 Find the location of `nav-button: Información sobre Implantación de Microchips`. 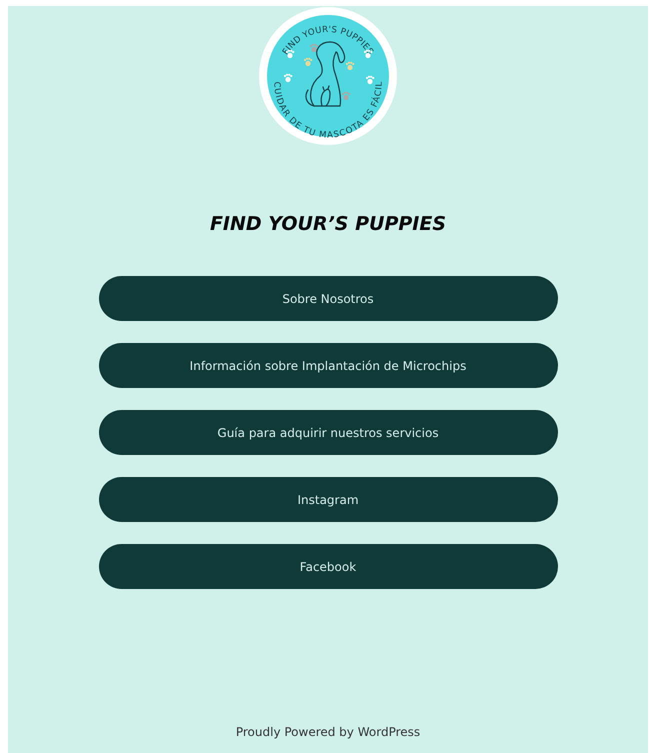

nav-button: Información sobre Implantación de Microchips is located at coordinates (328, 365).